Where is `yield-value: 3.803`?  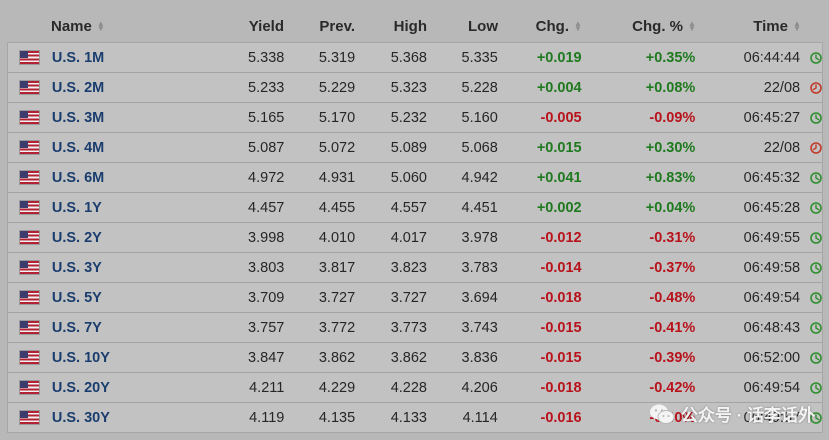 yield-value: 3.803 is located at coordinates (266, 267).